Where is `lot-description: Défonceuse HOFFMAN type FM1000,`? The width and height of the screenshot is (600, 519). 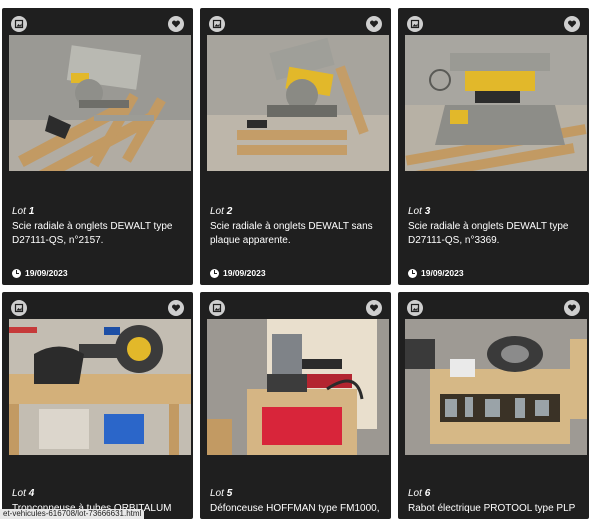 lot-description: Défonceuse HOFFMAN type FM1000, is located at coordinates (295, 509).